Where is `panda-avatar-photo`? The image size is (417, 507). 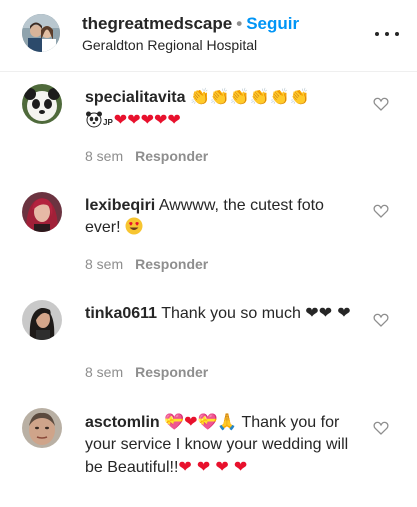 panda-avatar-photo is located at coordinates (42, 104).